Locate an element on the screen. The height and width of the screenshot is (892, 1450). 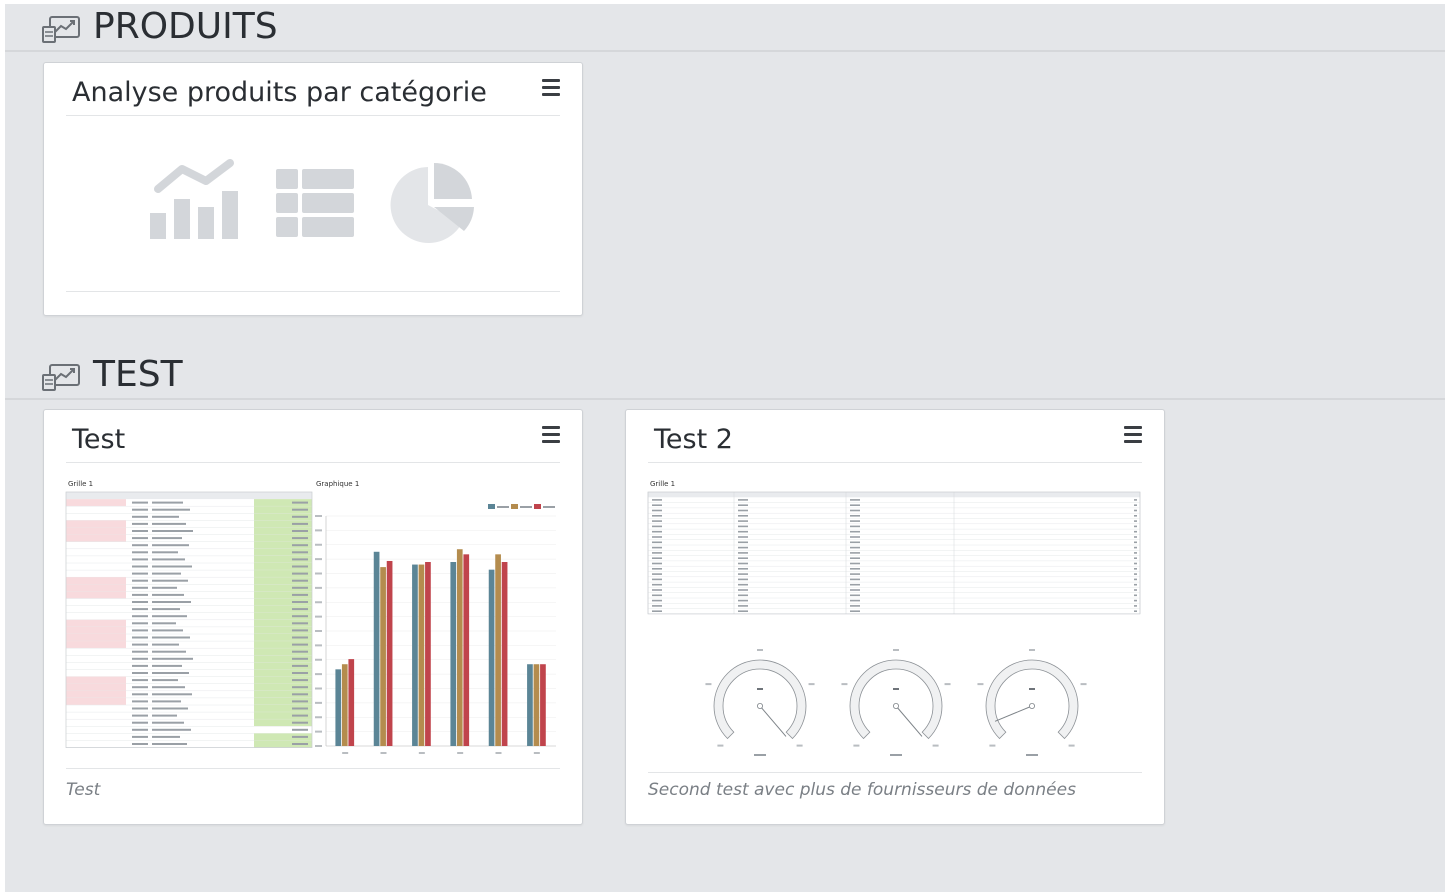
gauge-value-label is located at coordinates (1032, 689).